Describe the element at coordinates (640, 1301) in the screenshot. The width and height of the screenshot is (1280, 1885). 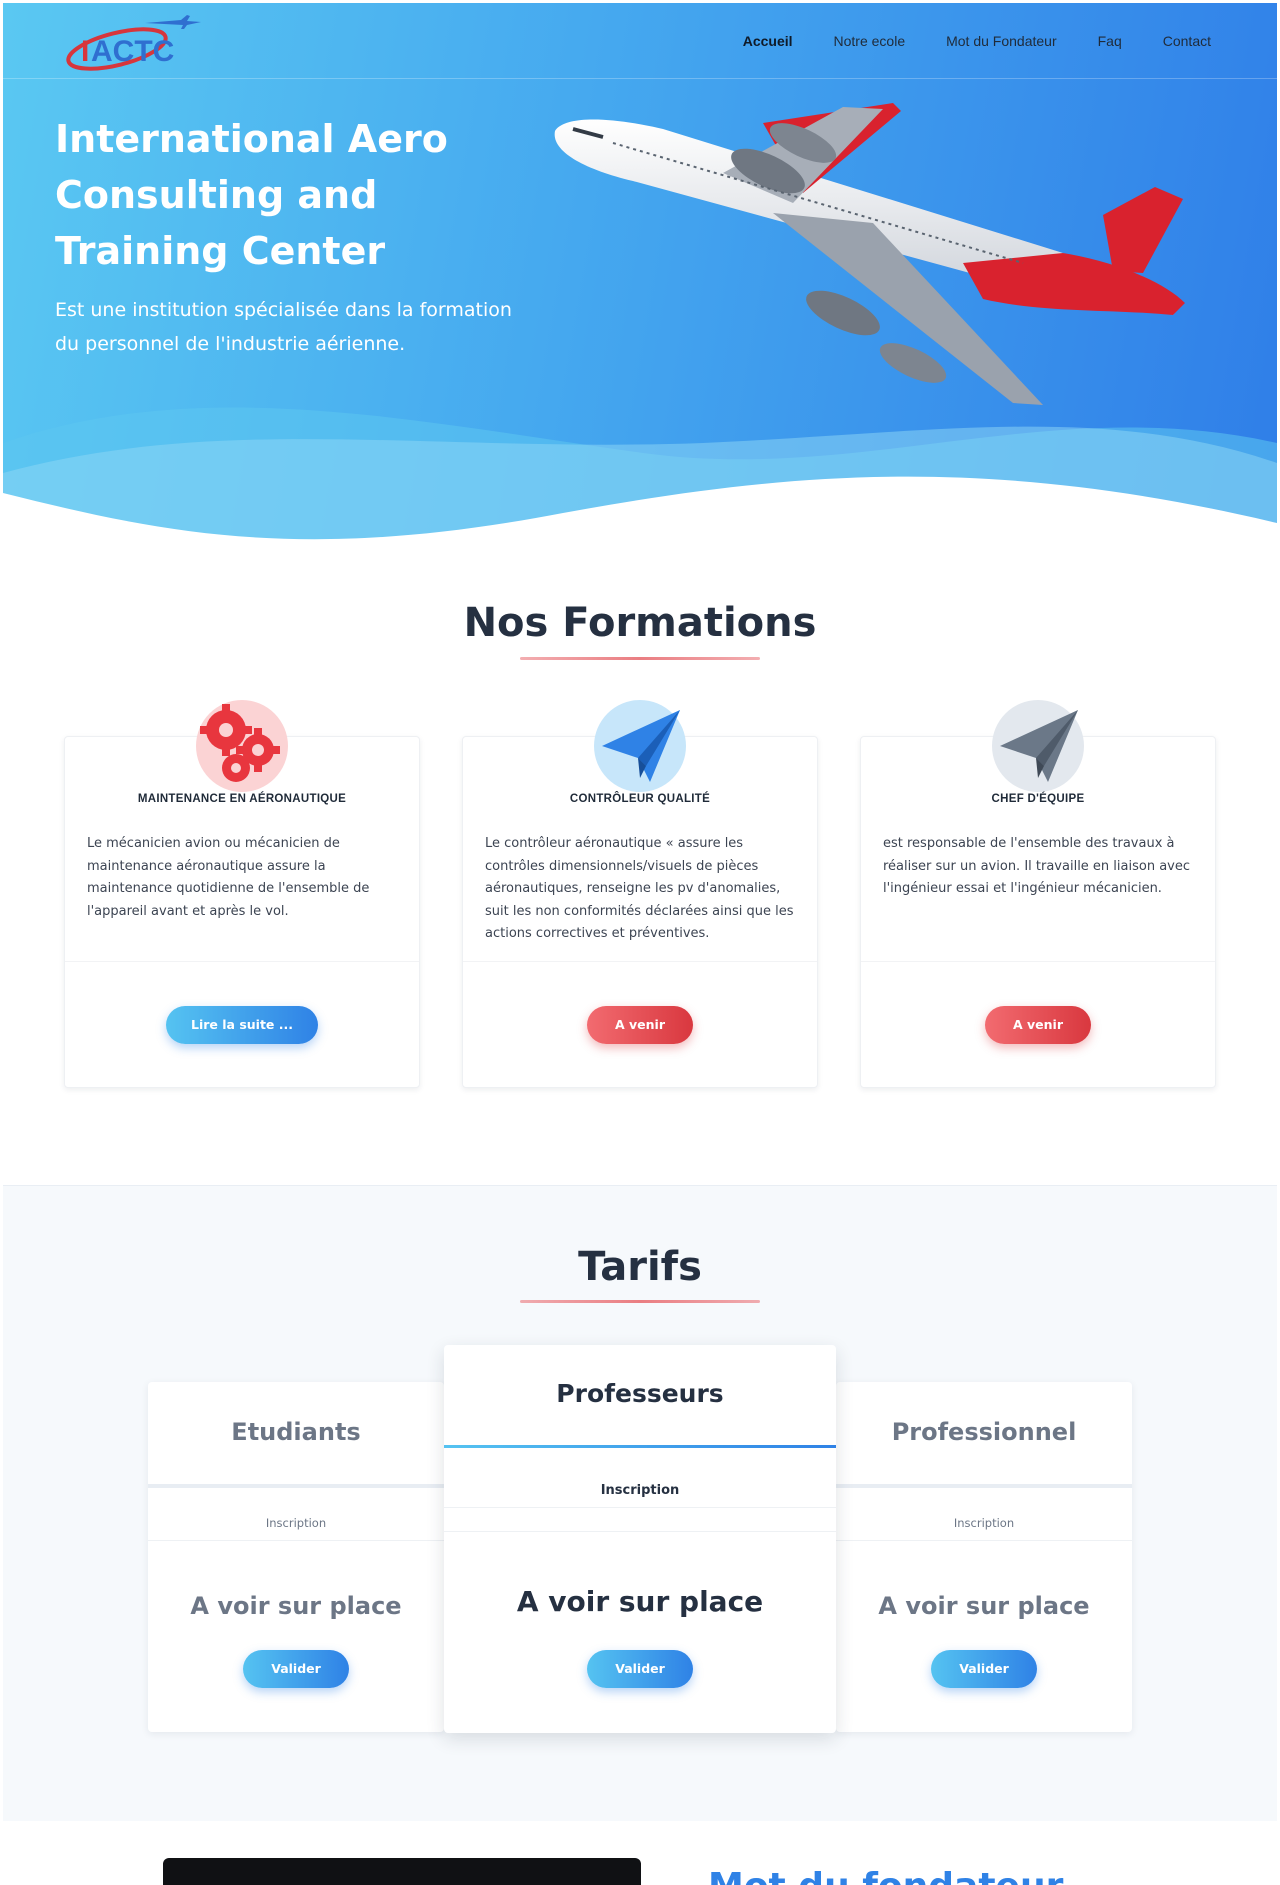
I see `tarifs-title-underline` at that location.